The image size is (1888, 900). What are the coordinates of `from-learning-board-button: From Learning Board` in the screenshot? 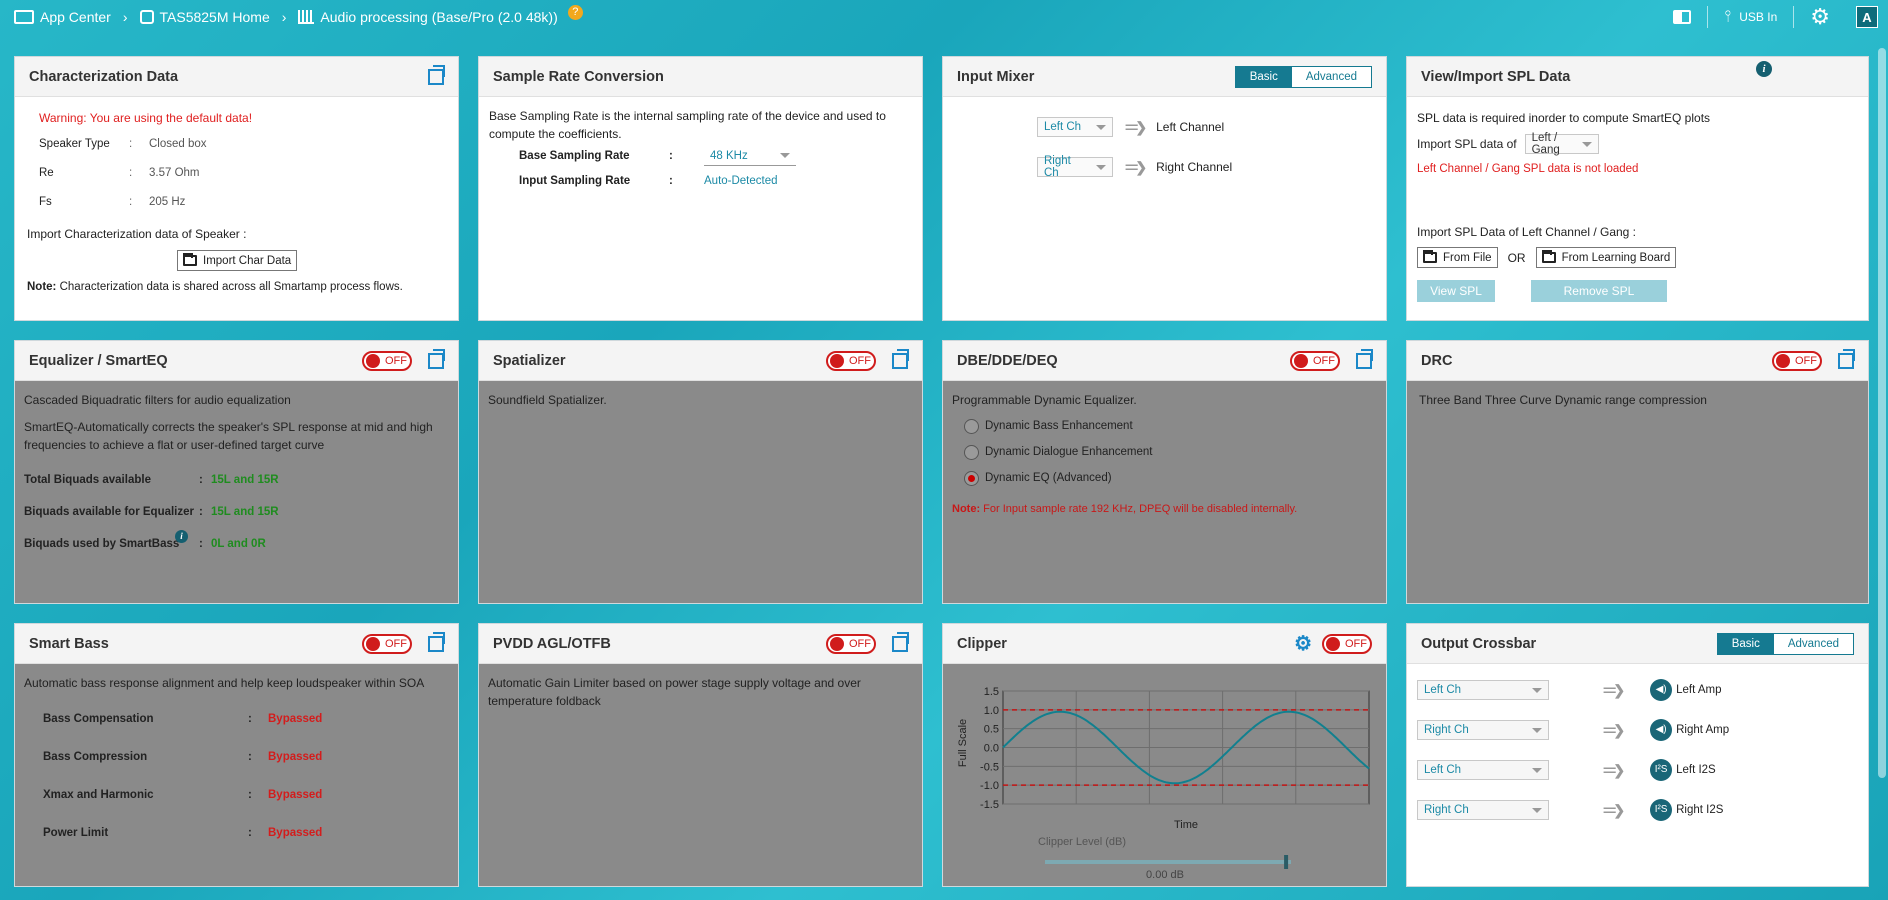 It's located at (1606, 257).